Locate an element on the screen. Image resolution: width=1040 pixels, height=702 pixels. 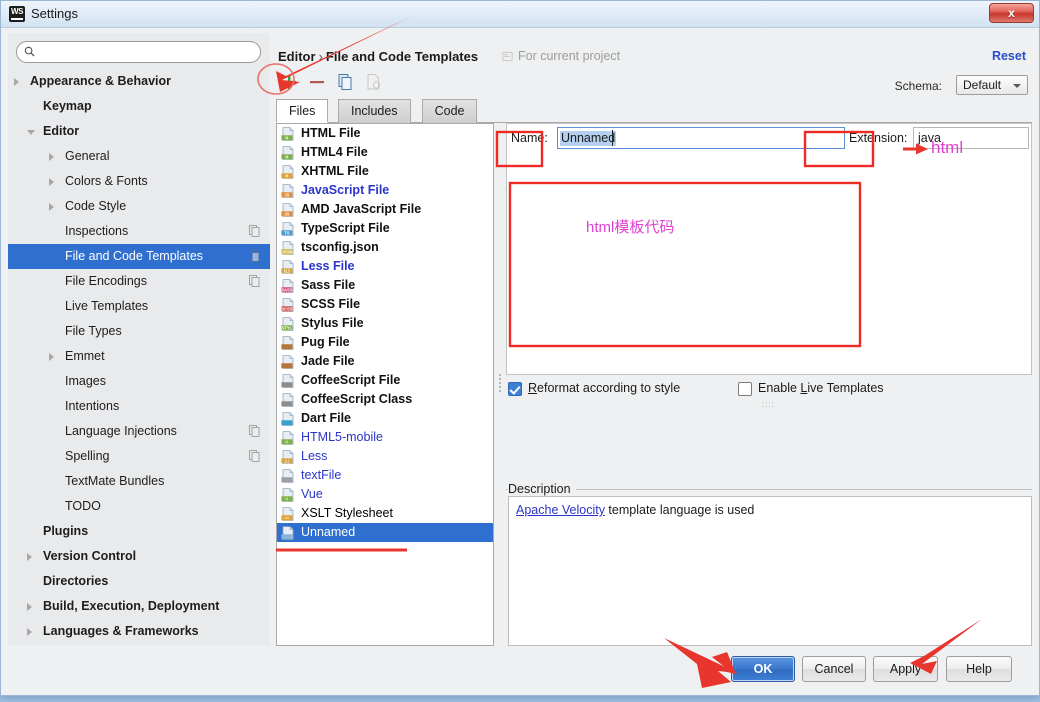
live-templates-hint: :::: is located at coordinates (768, 404).